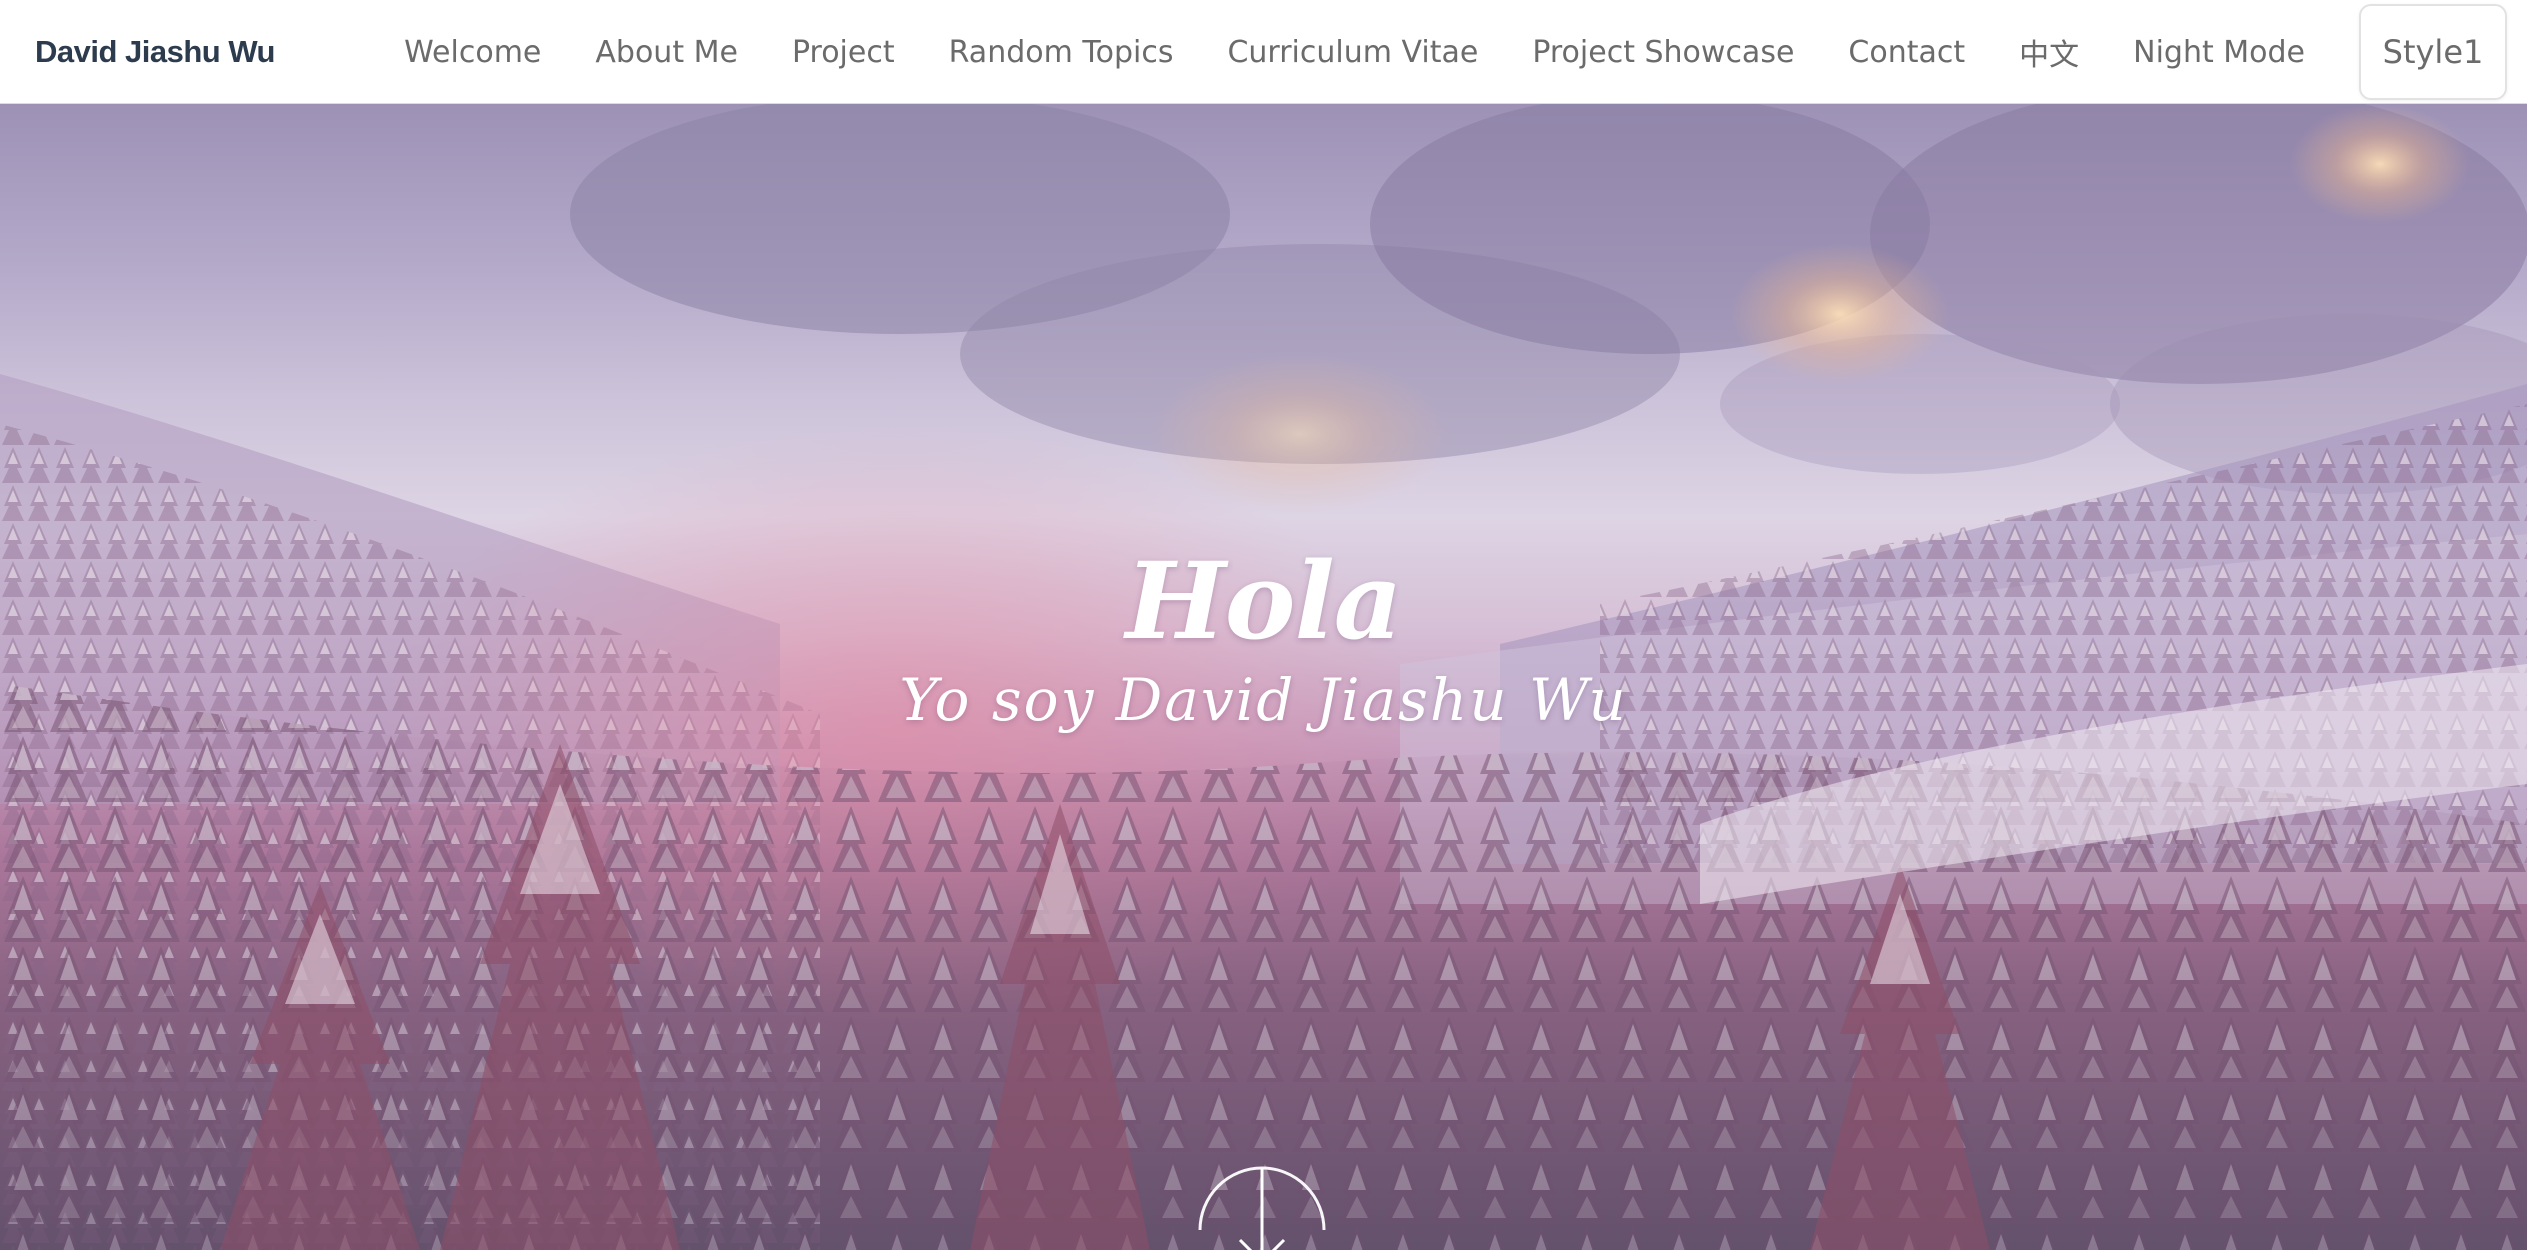  I want to click on nav-link-curriculum-vitae: Curriculum Vitae, so click(1352, 52).